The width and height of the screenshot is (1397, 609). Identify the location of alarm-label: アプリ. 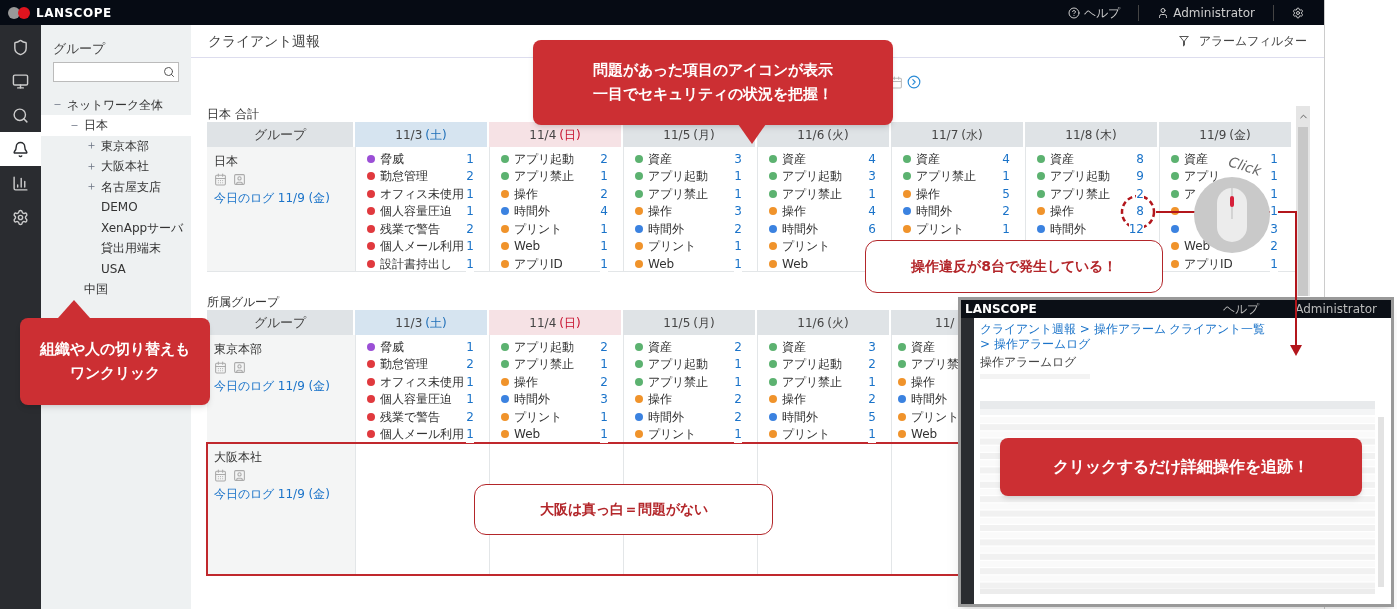
(1202, 177).